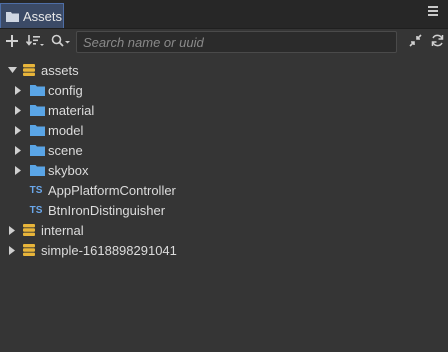 Image resolution: width=448 pixels, height=352 pixels. What do you see at coordinates (66, 130) in the screenshot?
I see `tree-item-label: model` at bounding box center [66, 130].